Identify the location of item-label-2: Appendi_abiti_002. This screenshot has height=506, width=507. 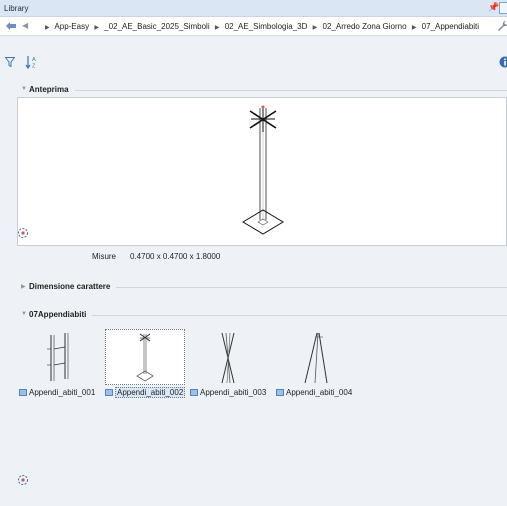
(145, 393).